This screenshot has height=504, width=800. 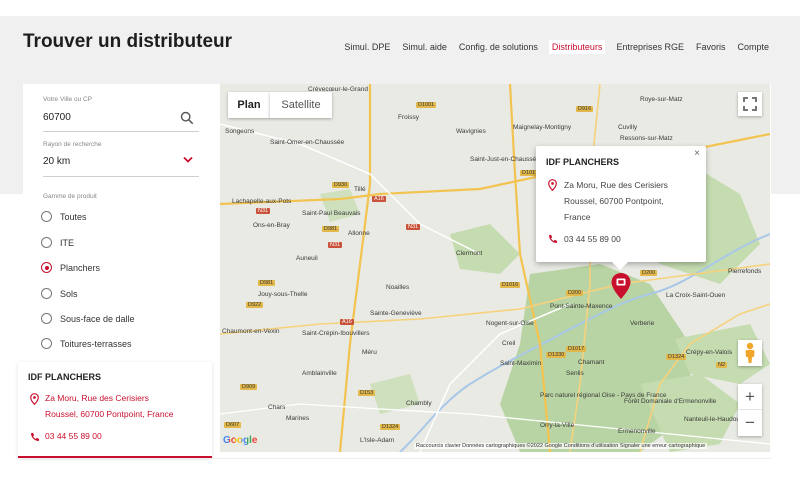 I want to click on option-toutes: Toutes, so click(x=64, y=216).